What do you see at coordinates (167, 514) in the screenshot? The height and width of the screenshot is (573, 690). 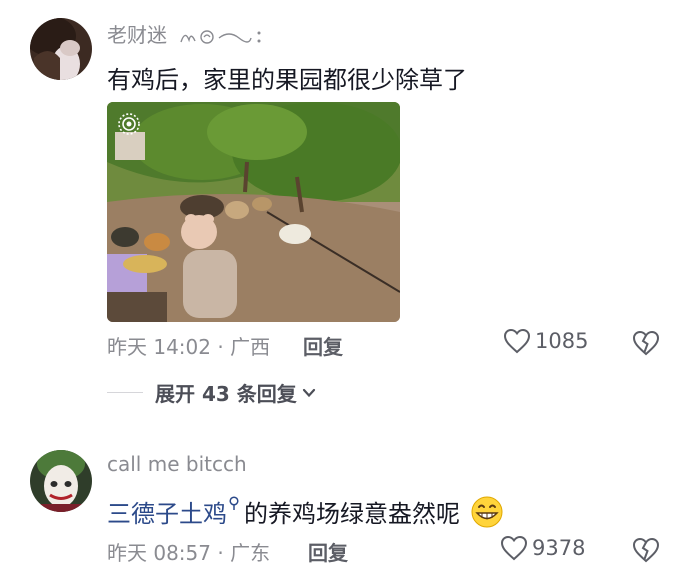 I see `mention-link: 三德子土鸡` at bounding box center [167, 514].